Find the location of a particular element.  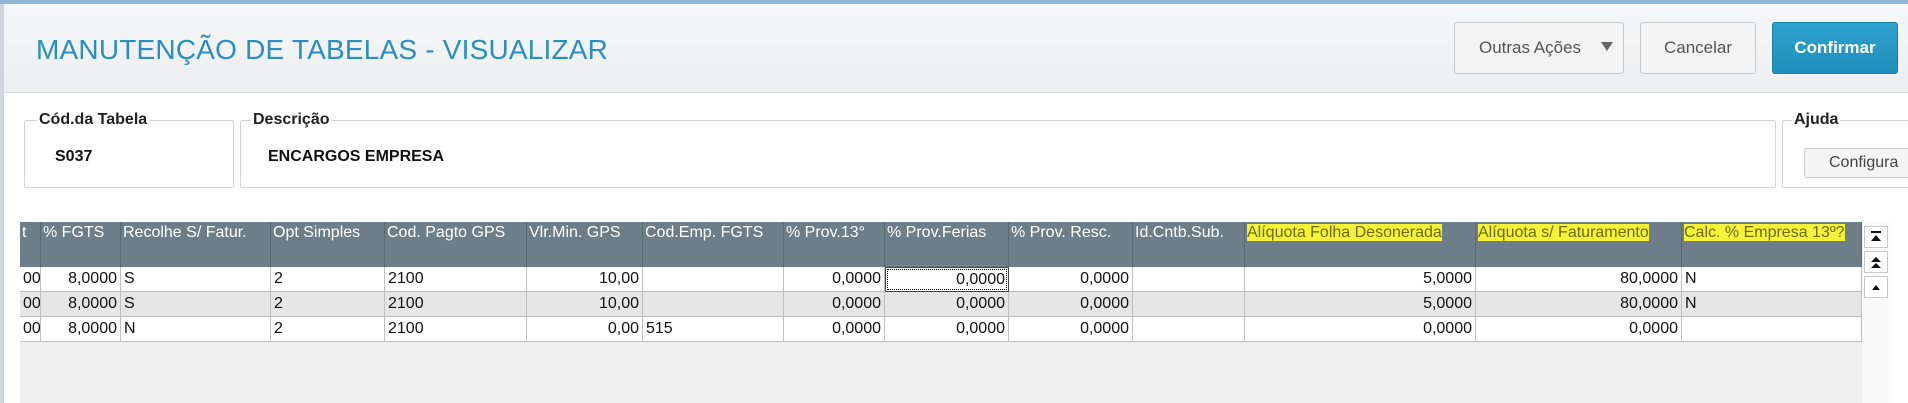

confirm-button: Confirmar is located at coordinates (1835, 48).